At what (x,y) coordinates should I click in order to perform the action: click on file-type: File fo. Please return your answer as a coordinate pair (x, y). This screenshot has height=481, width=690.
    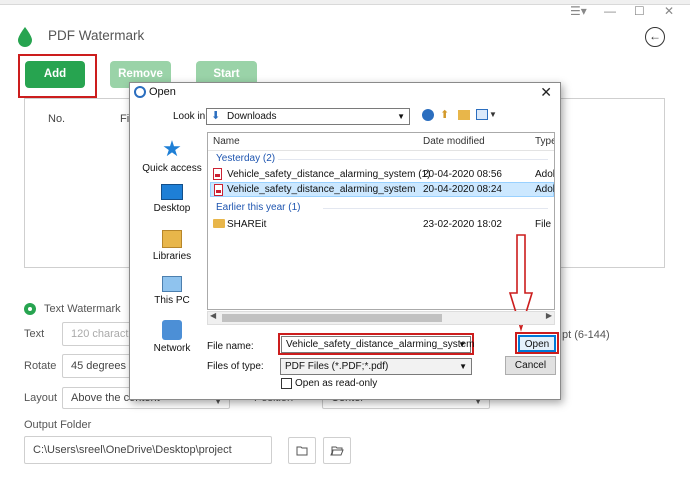
    Looking at the image, I should click on (544, 224).